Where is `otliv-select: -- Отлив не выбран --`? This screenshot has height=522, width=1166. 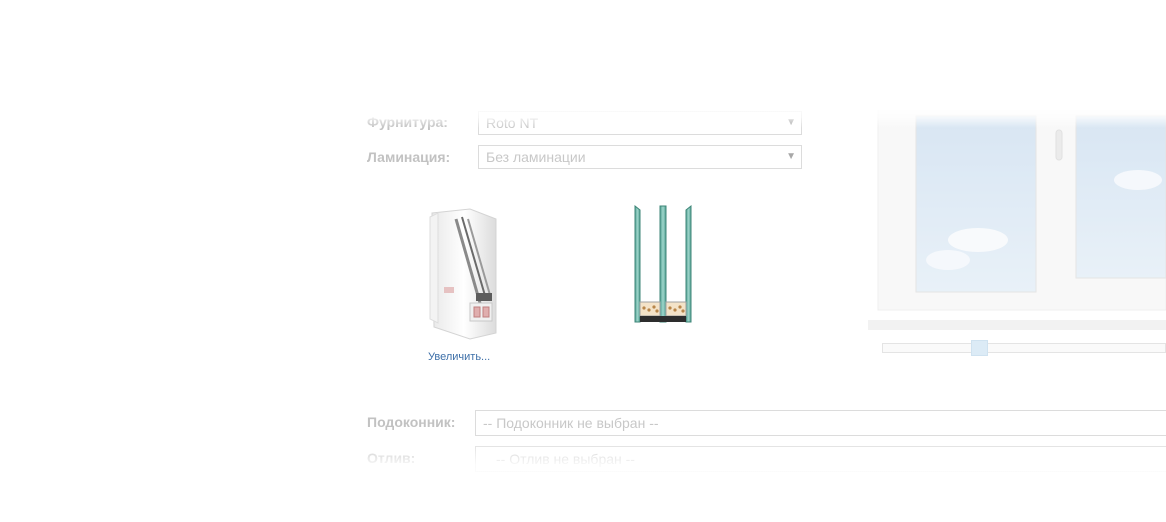 otliv-select: -- Отлив не выбран -- is located at coordinates (820, 459).